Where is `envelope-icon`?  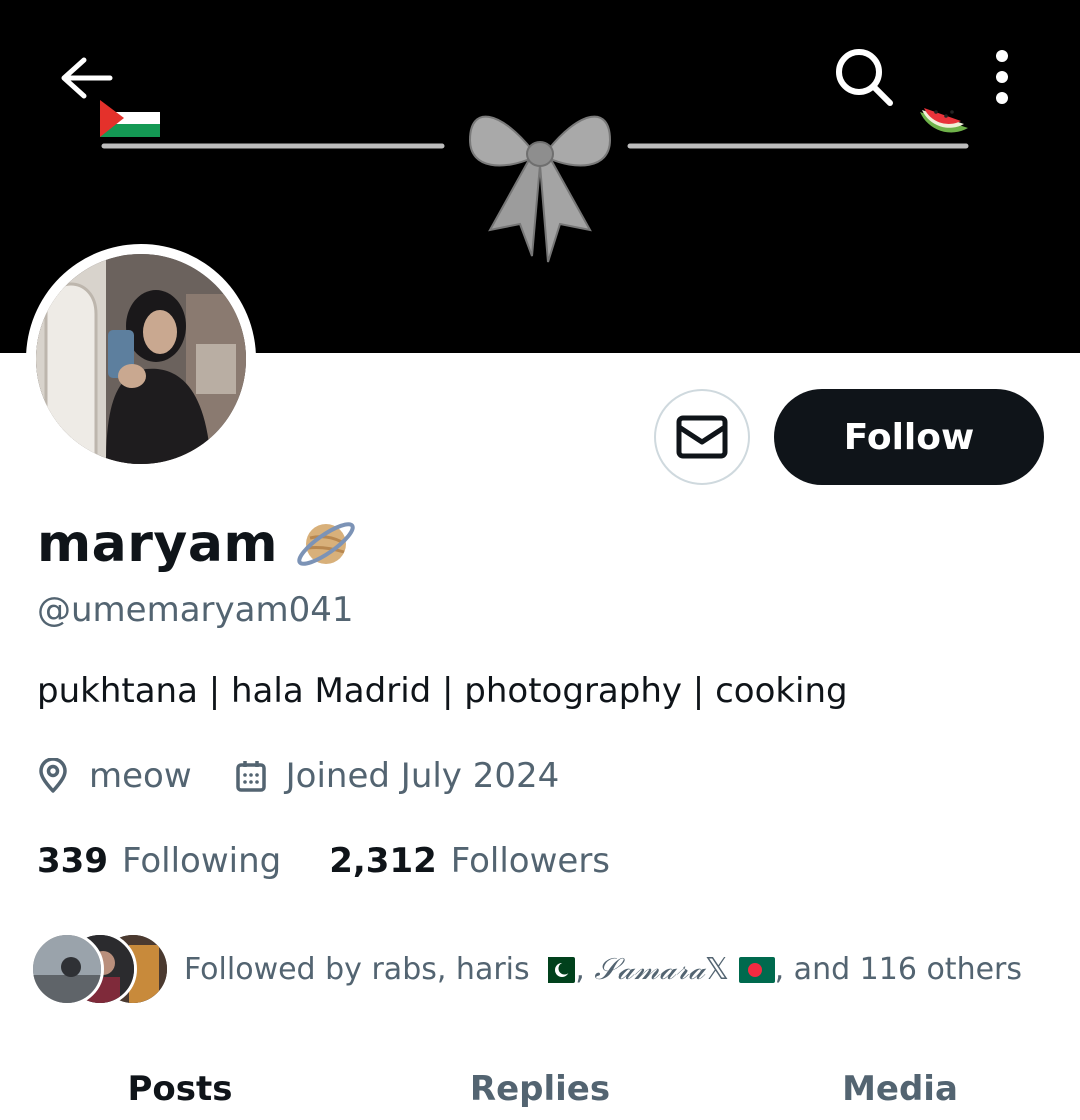 envelope-icon is located at coordinates (702, 437).